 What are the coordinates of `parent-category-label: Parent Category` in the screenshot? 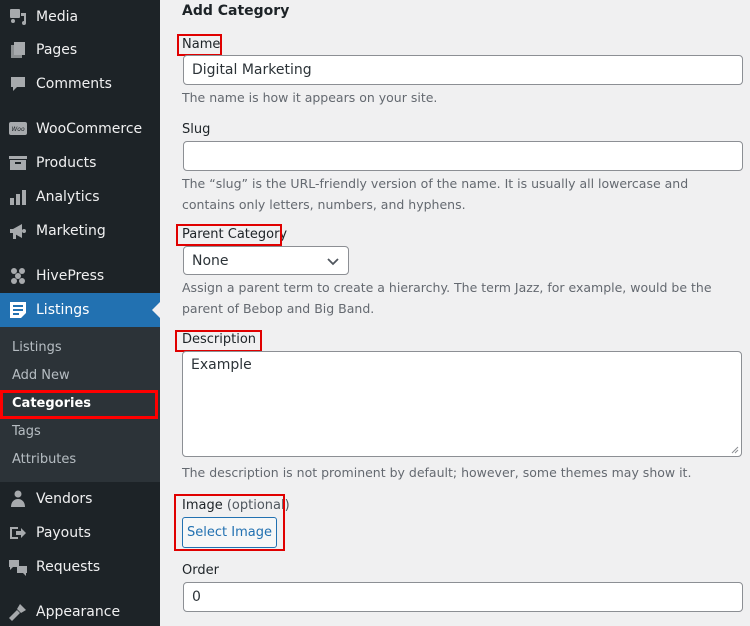 It's located at (235, 234).